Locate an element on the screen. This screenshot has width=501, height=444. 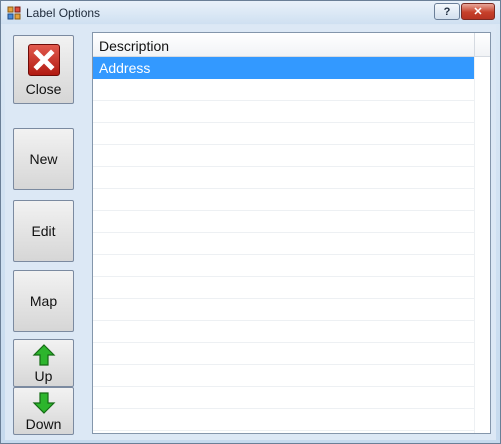
move-down-button: Down is located at coordinates (43, 411).